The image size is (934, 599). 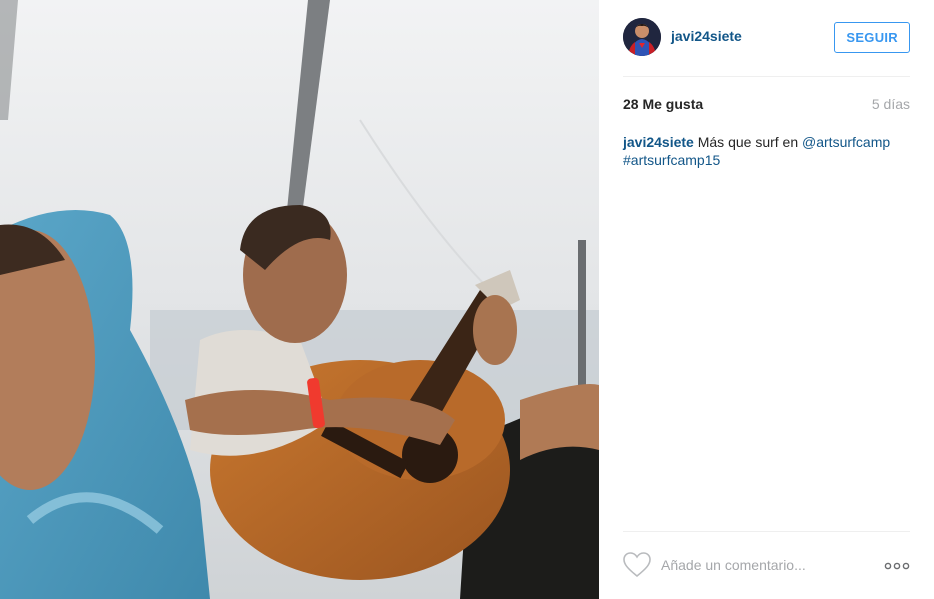 What do you see at coordinates (658, 142) in the screenshot?
I see `caption-username-link: javi24siete` at bounding box center [658, 142].